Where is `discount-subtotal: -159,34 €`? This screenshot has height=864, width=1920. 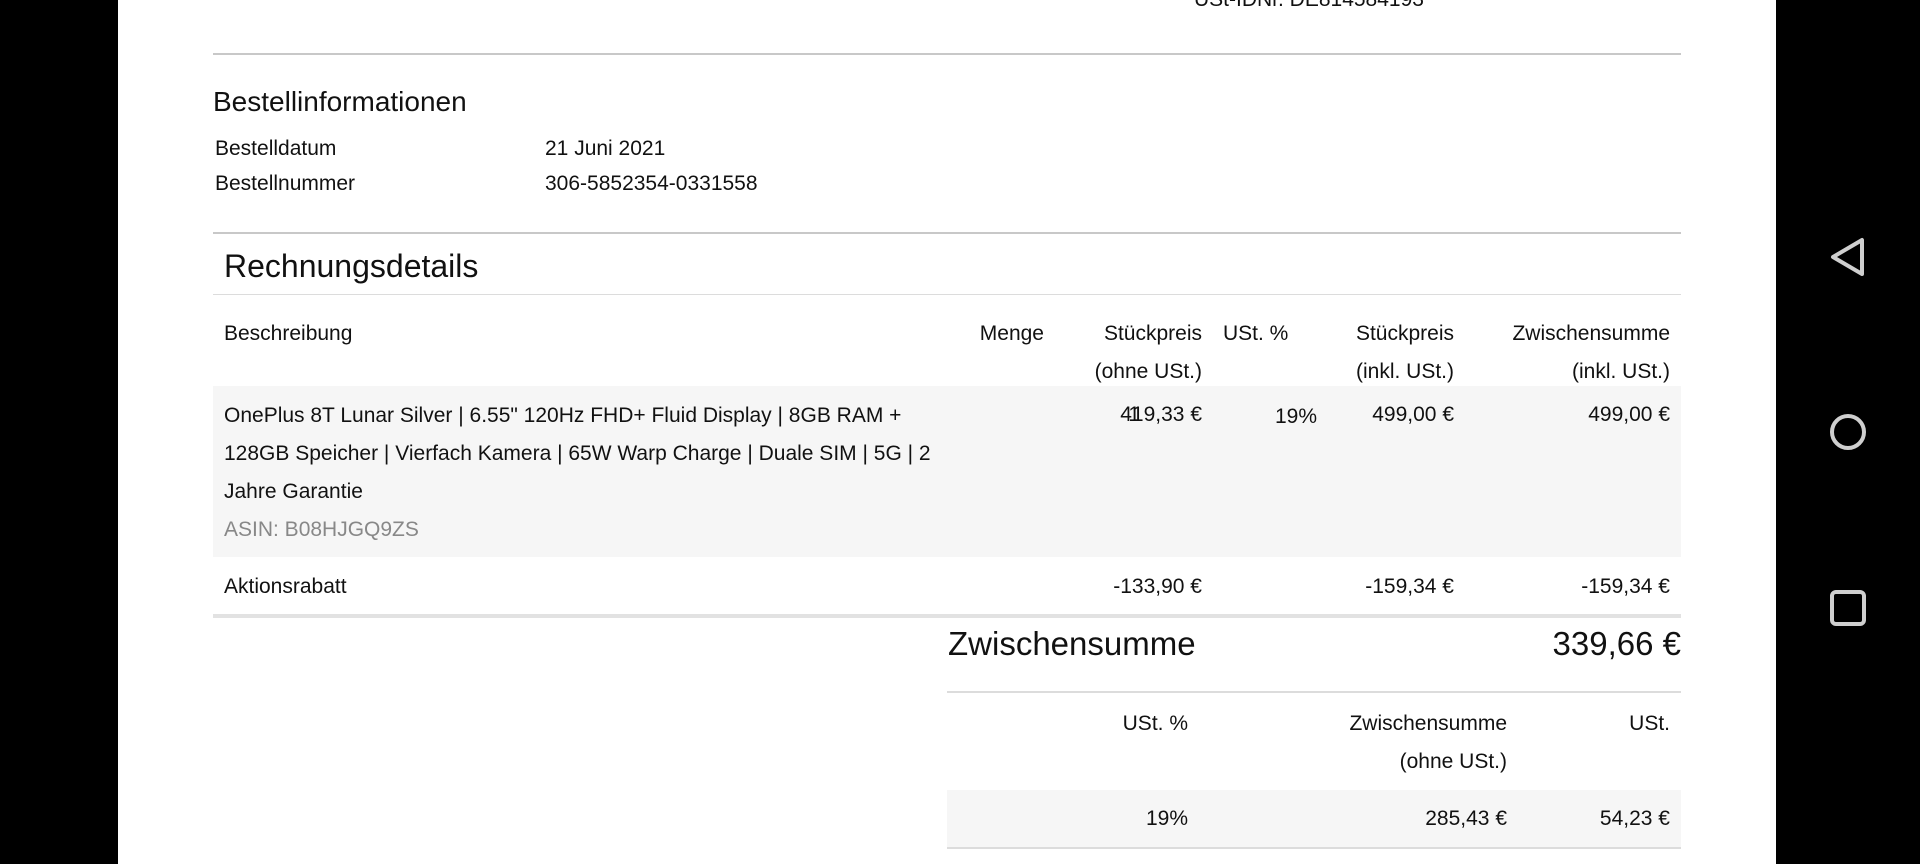 discount-subtotal: -159,34 € is located at coordinates (1625, 586).